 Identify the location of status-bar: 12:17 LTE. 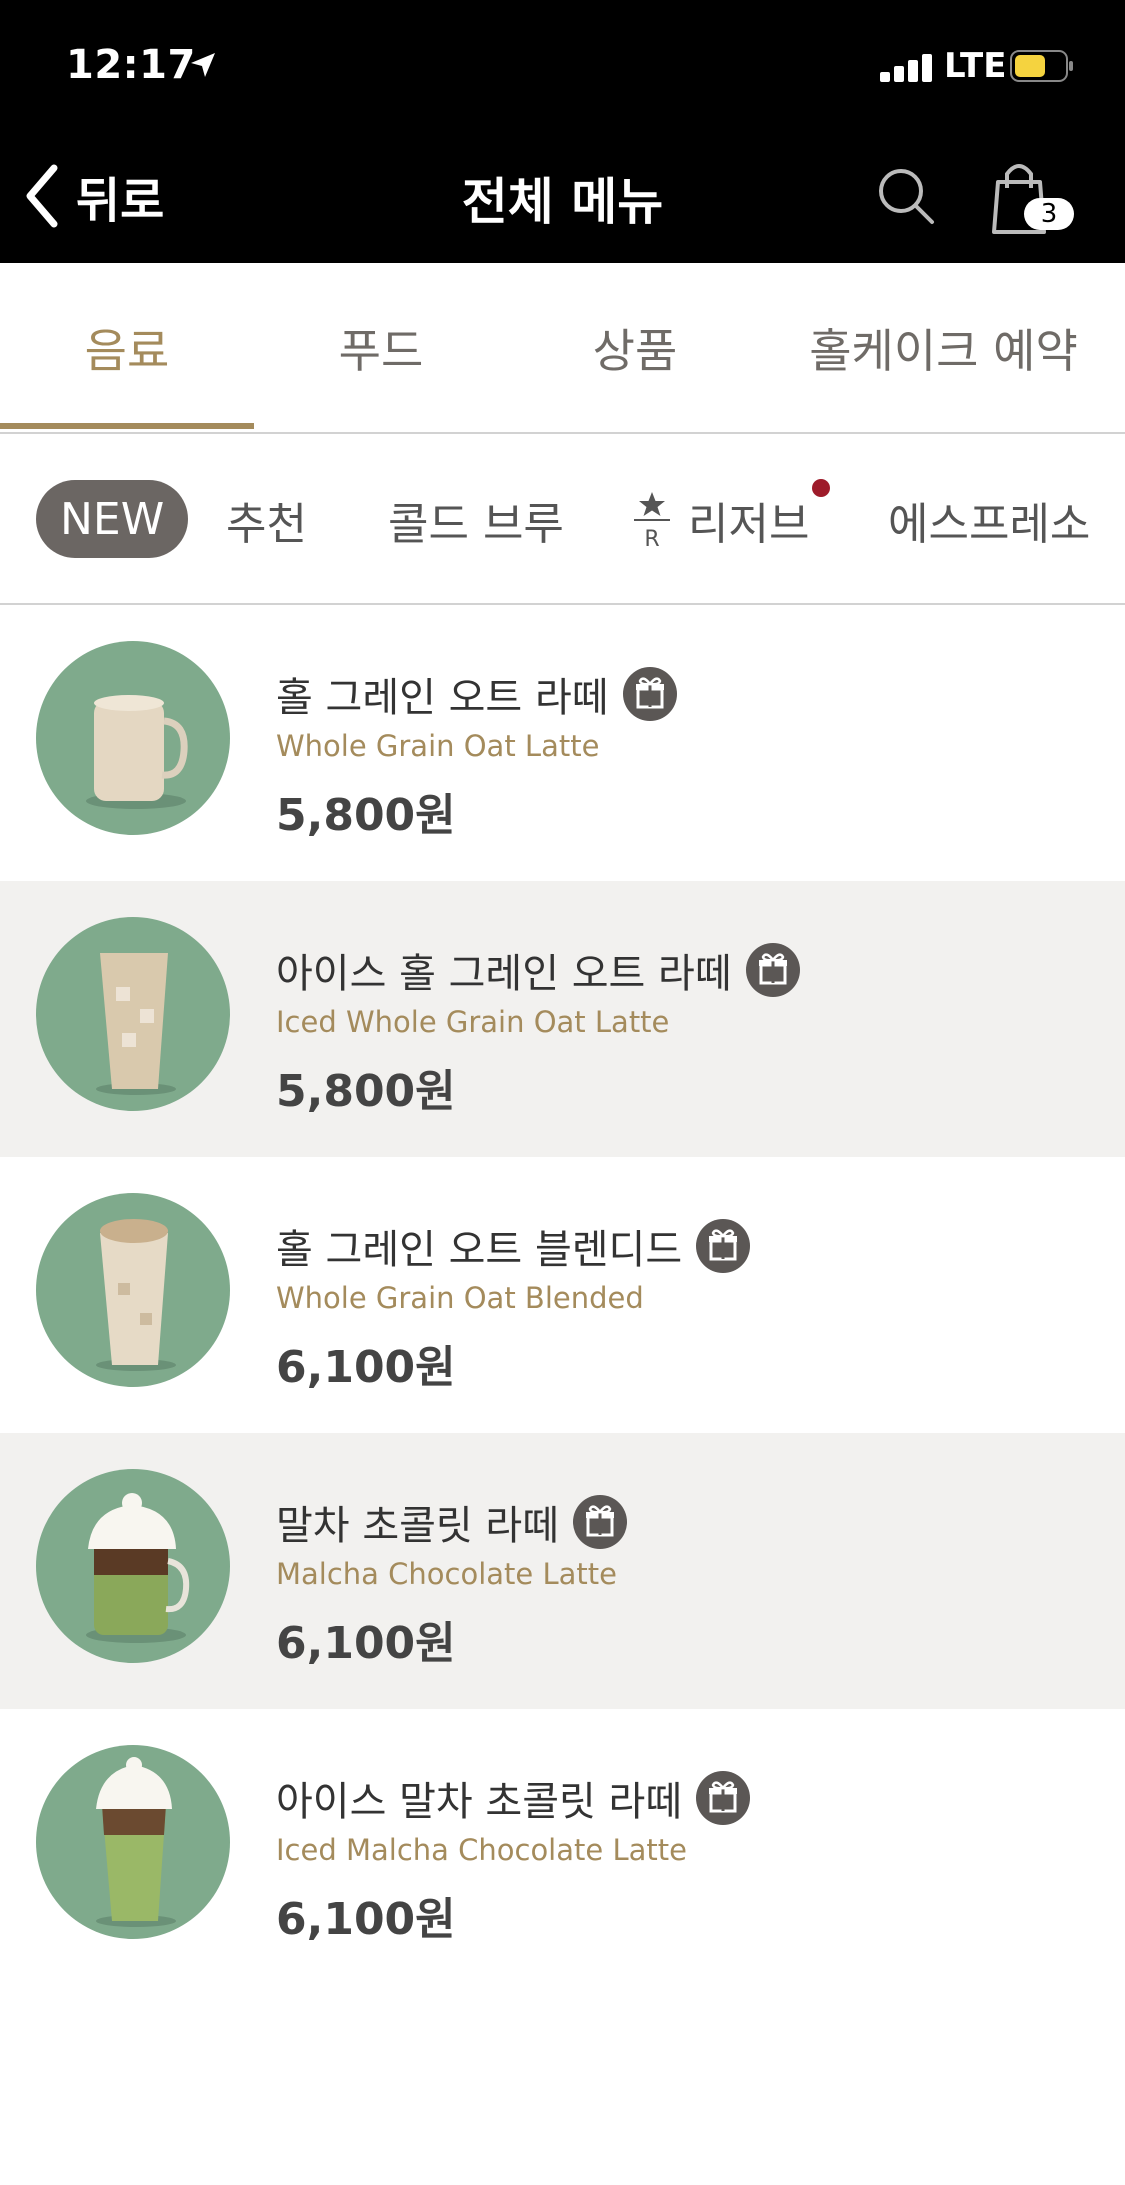
(562, 65).